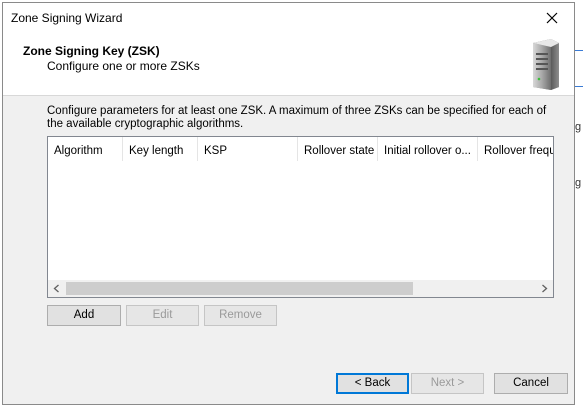 The image size is (583, 407). I want to click on server-icon, so click(546, 64).